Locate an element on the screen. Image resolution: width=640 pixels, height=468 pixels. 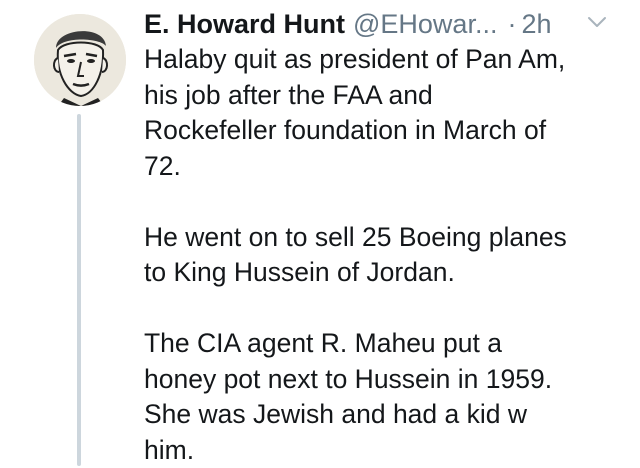
text-line: him. is located at coordinates (169, 449).